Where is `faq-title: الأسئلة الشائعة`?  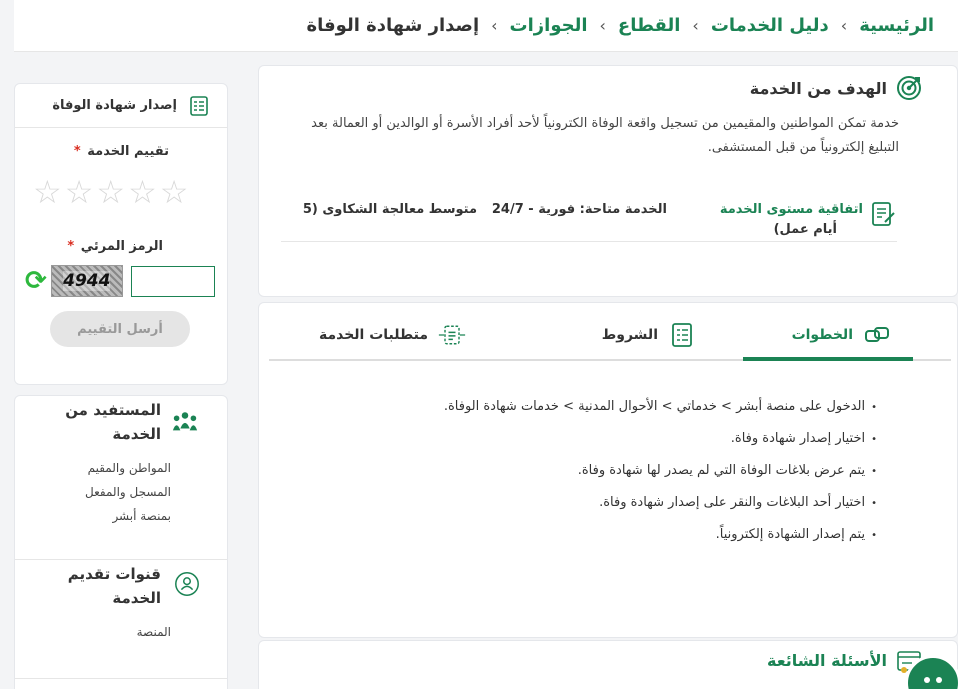 faq-title: الأسئلة الشائعة is located at coordinates (827, 660).